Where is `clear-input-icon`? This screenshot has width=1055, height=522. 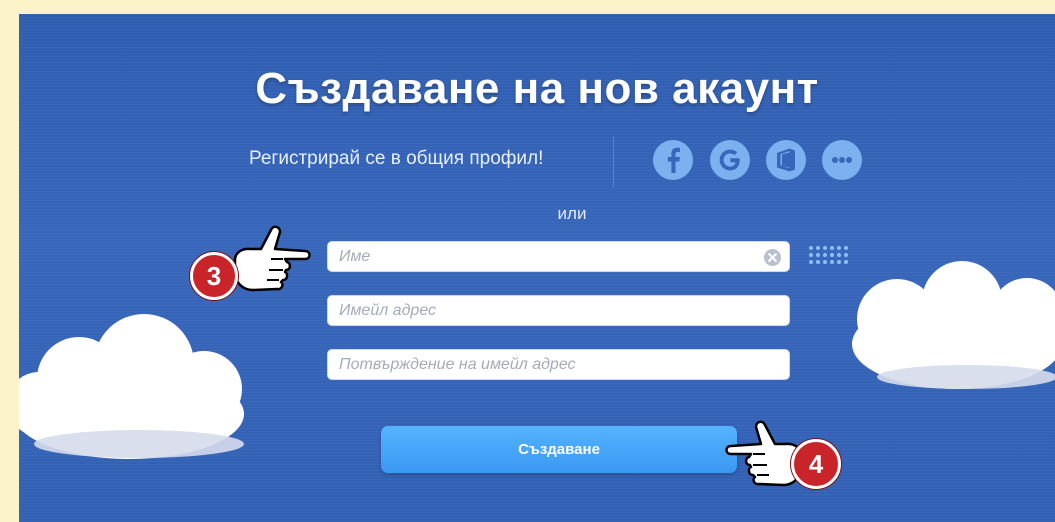
clear-input-icon is located at coordinates (772, 257).